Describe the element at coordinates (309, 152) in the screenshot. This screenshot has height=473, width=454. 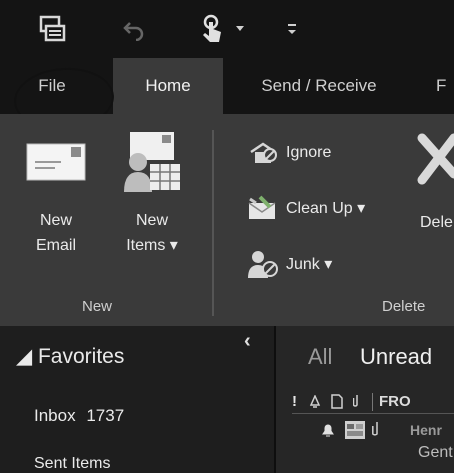
I see `ignore-label: Ignore` at that location.